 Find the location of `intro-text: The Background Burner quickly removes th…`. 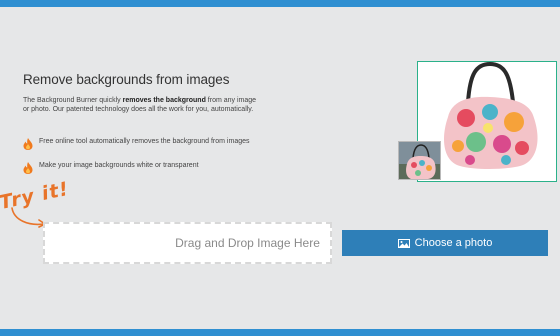

intro-text: The Background Burner quickly removes th… is located at coordinates (140, 105).